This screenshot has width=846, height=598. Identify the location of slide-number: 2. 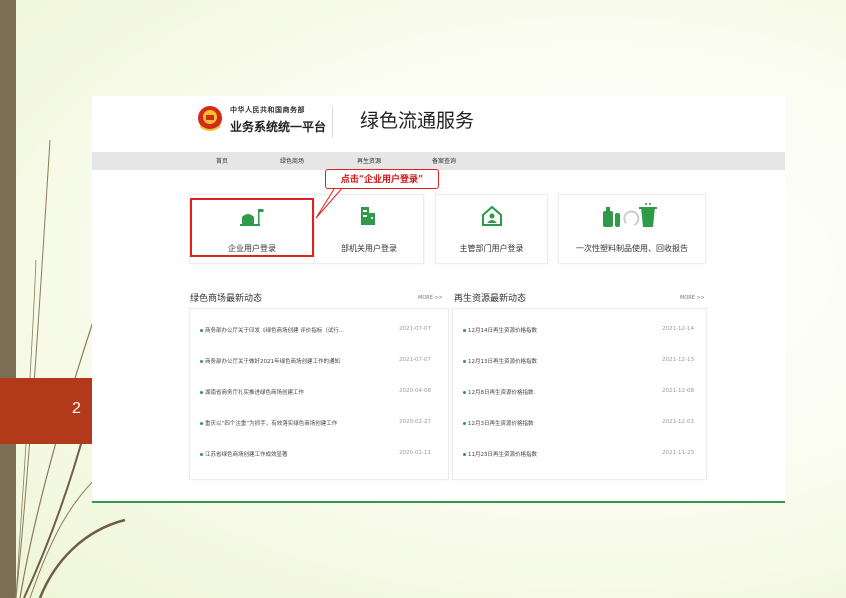
(76, 408).